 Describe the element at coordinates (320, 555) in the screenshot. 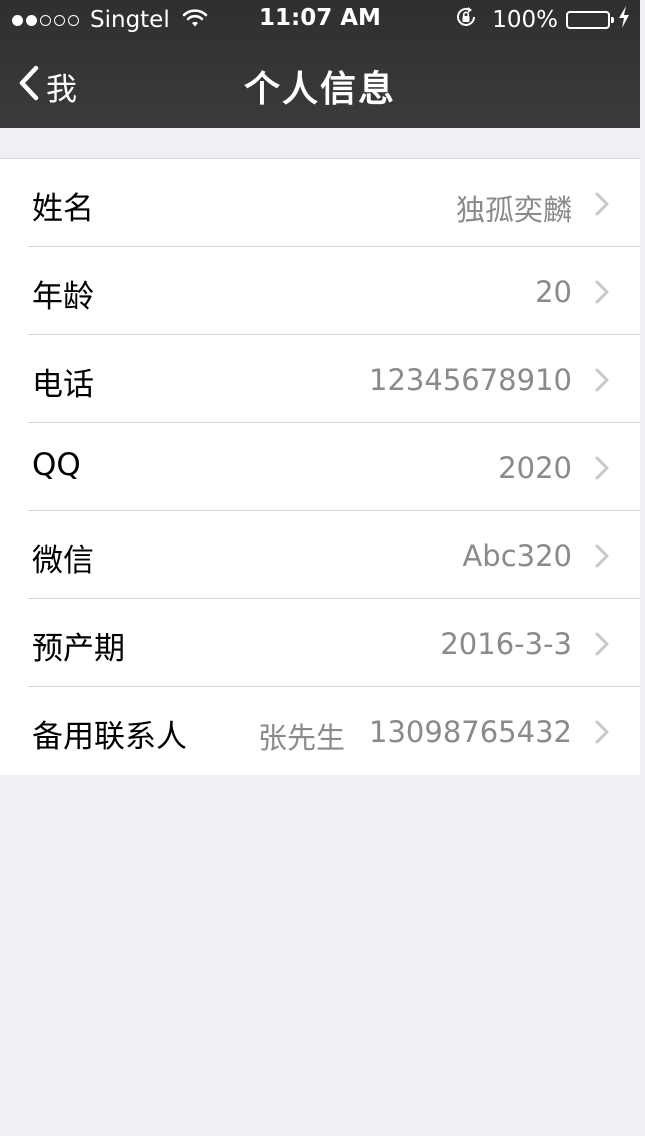

I see `list-item-wechat: 微信 Abc320` at that location.